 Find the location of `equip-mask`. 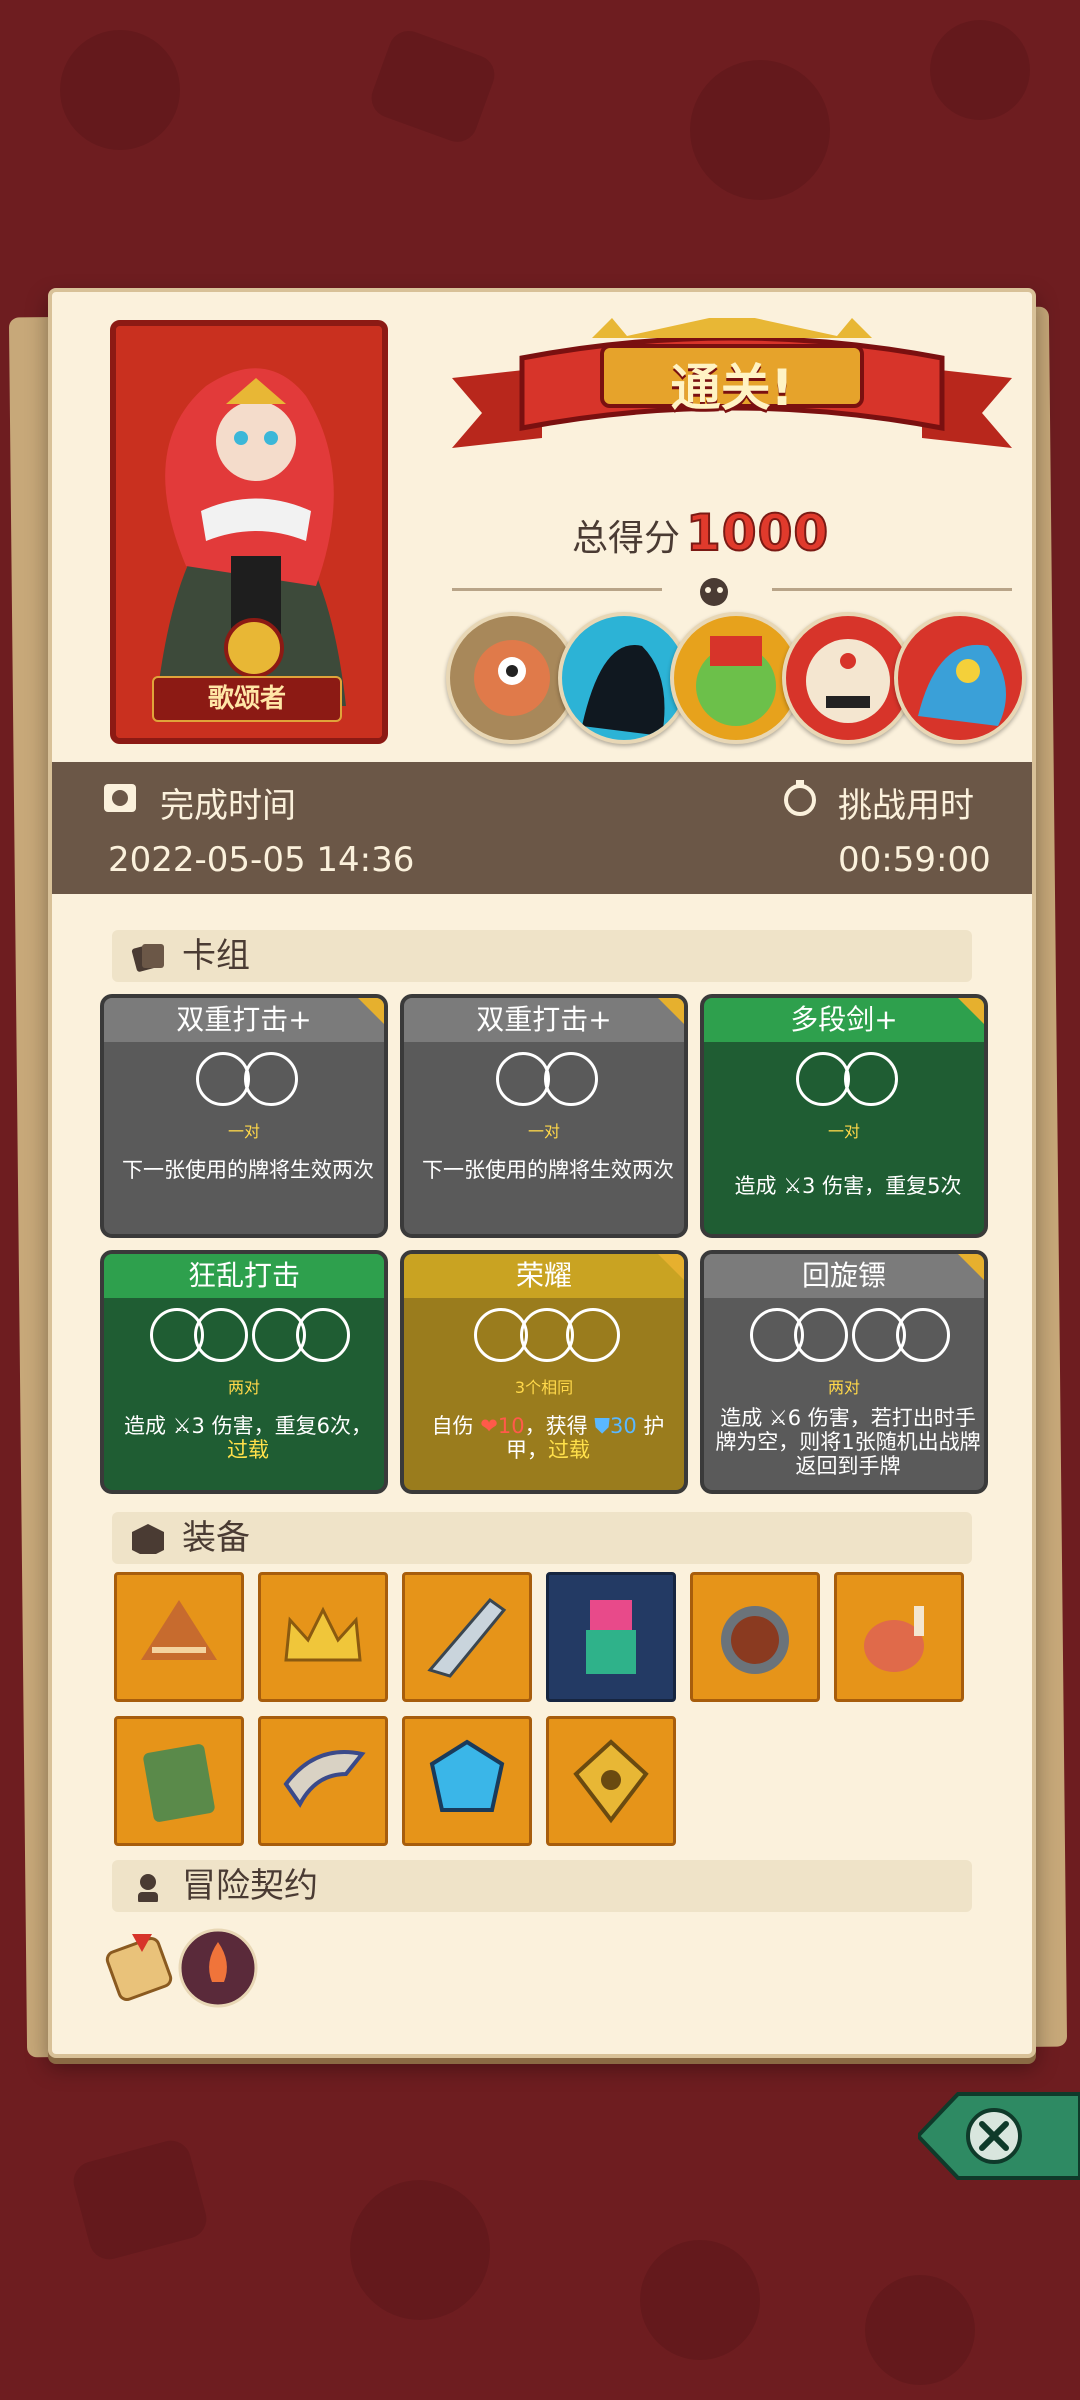

equip-mask is located at coordinates (611, 1781).